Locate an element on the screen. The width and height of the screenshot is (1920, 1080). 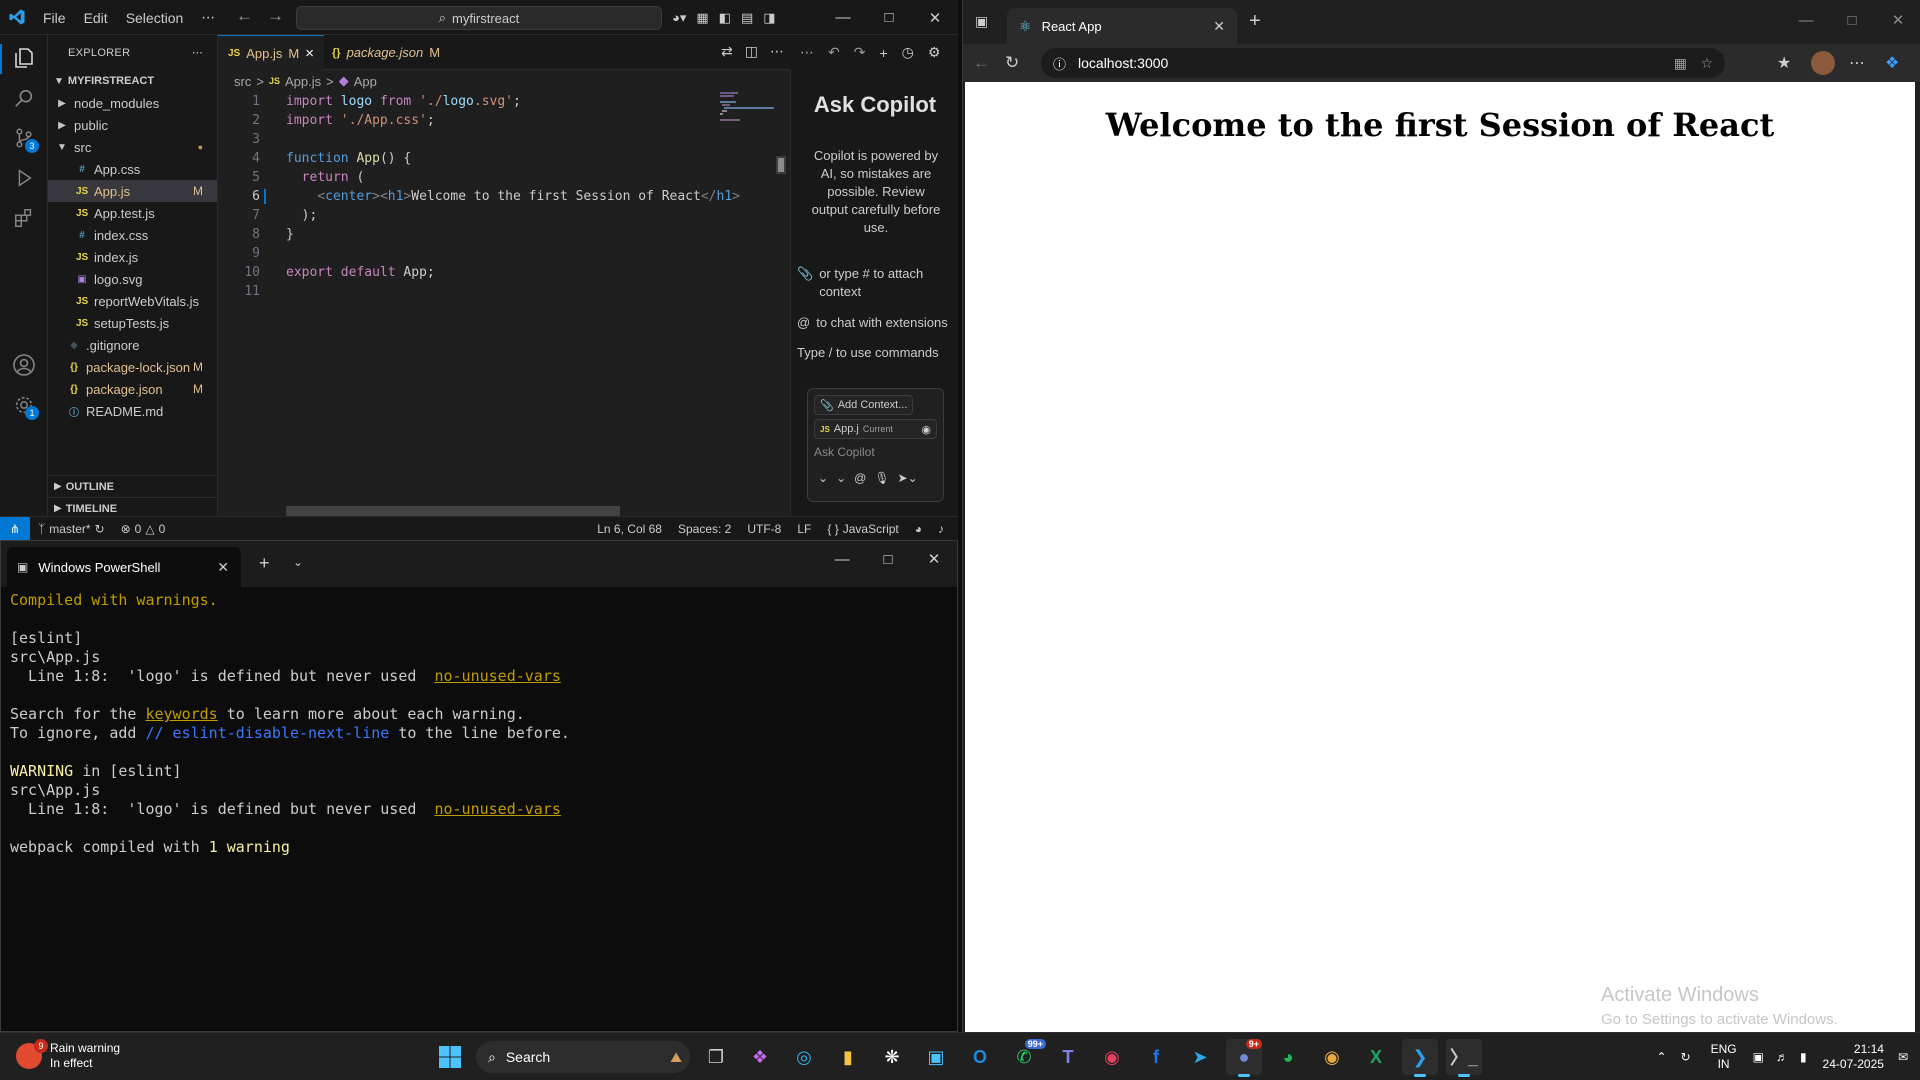
new-chat-icon: + is located at coordinates (883, 53).